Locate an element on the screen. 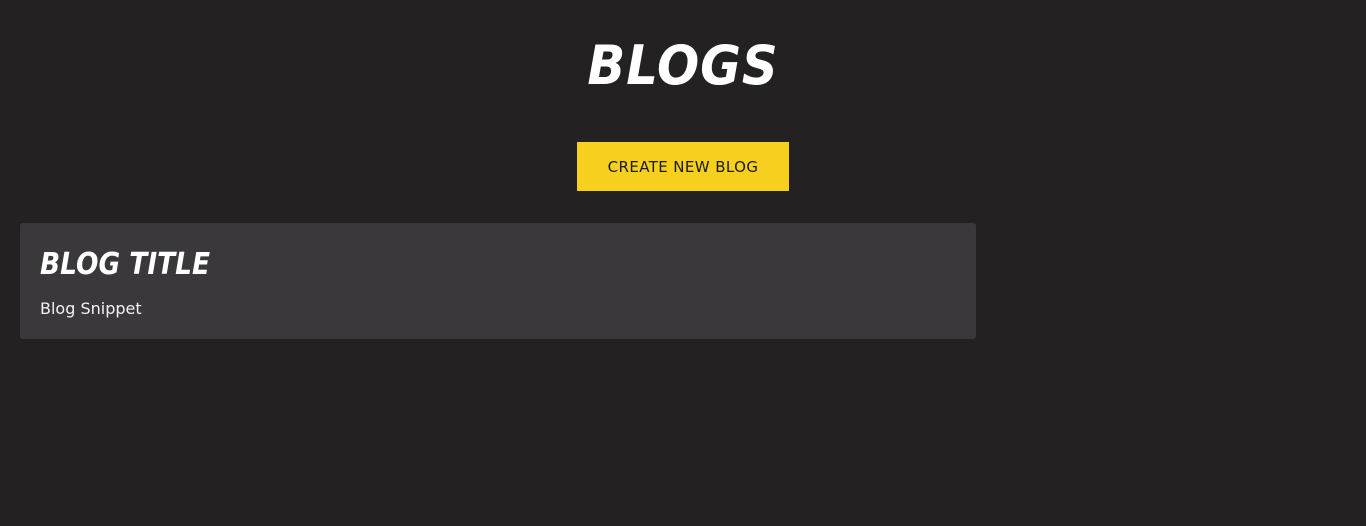 The width and height of the screenshot is (1366, 526). blog-title: BLOG TITLE is located at coordinates (125, 264).